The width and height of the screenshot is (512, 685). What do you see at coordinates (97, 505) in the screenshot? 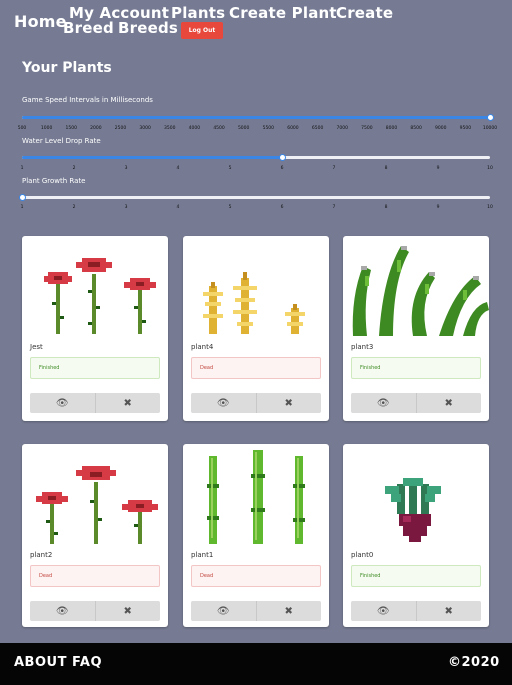
I see `flower-plant-image` at bounding box center [97, 505].